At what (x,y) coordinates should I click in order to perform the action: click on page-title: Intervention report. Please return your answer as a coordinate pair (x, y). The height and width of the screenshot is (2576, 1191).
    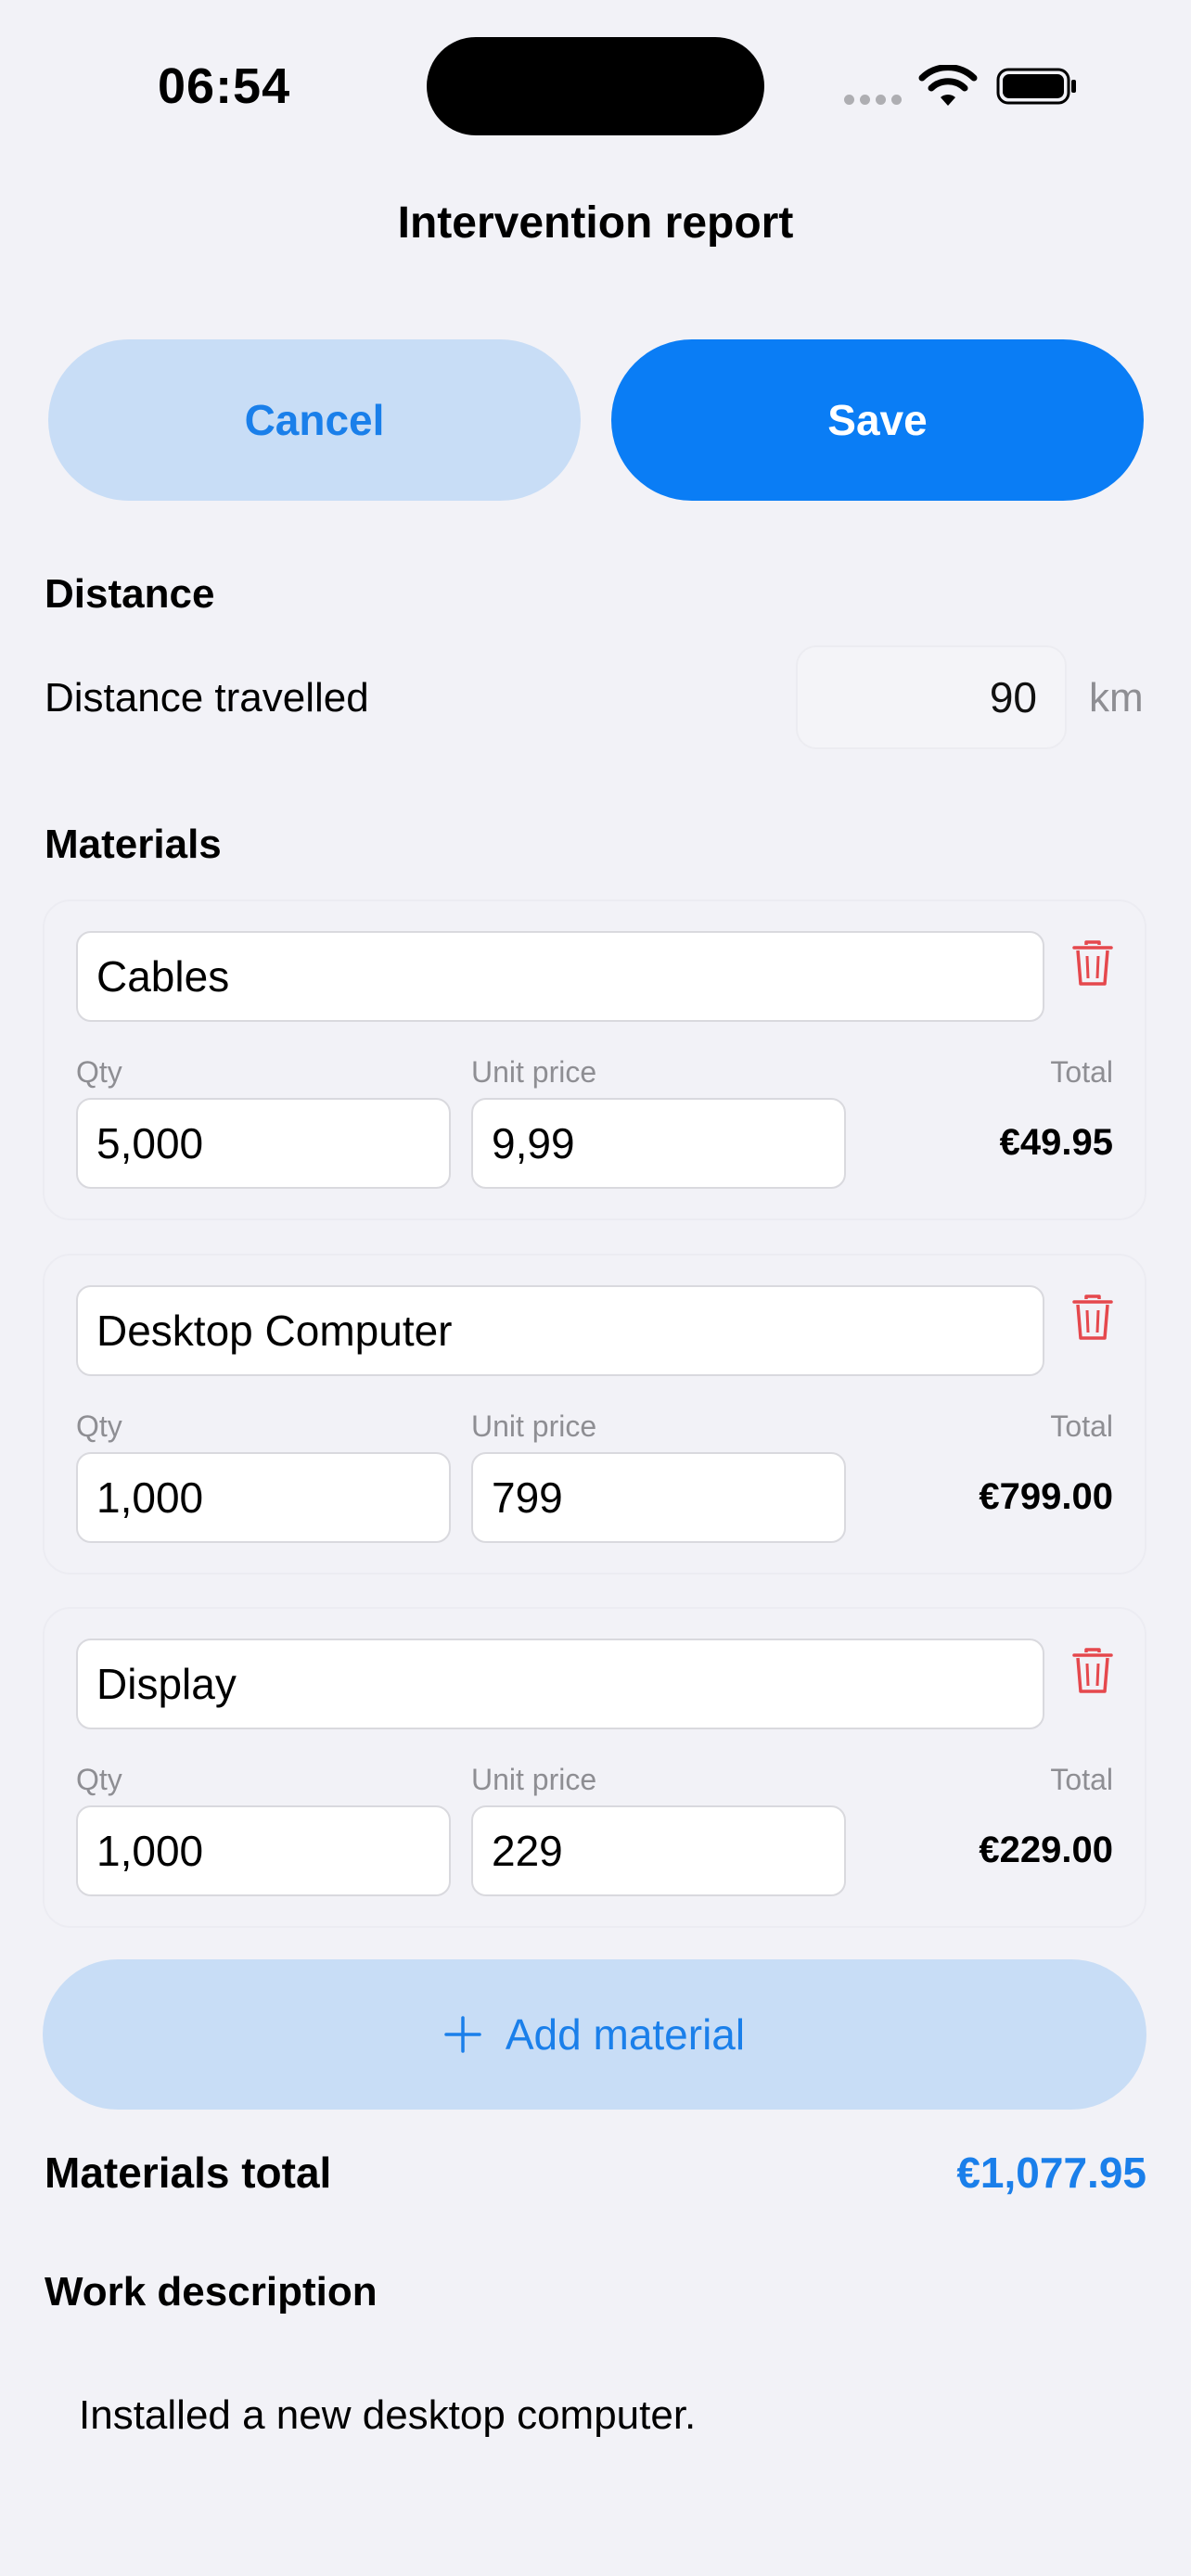
    Looking at the image, I should click on (595, 223).